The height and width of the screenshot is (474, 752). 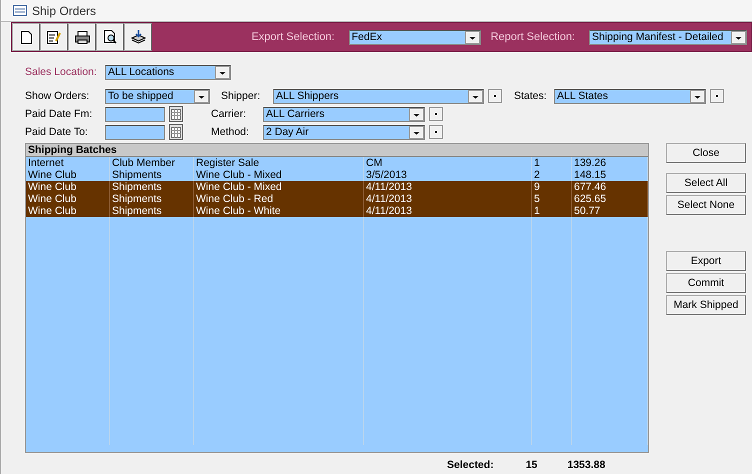 I want to click on grid-title: Shipping Batches, so click(x=337, y=150).